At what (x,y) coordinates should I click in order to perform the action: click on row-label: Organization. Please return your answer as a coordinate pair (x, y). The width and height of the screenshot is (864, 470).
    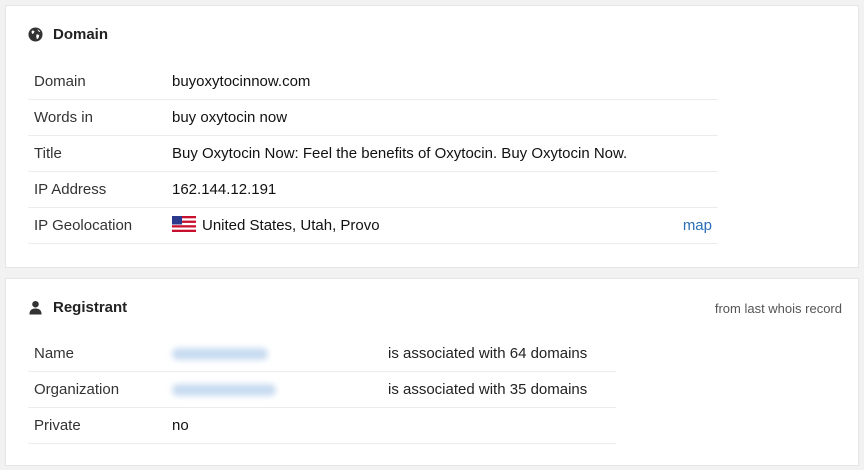
    Looking at the image, I should click on (77, 389).